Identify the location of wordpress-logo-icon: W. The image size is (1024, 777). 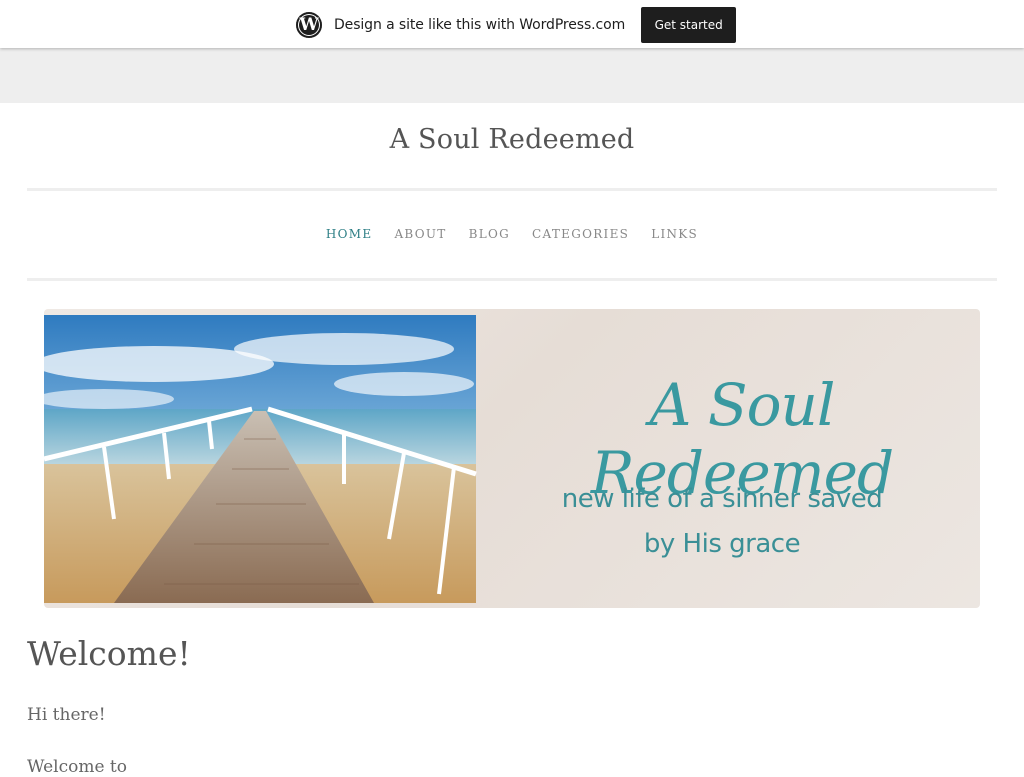
(309, 25).